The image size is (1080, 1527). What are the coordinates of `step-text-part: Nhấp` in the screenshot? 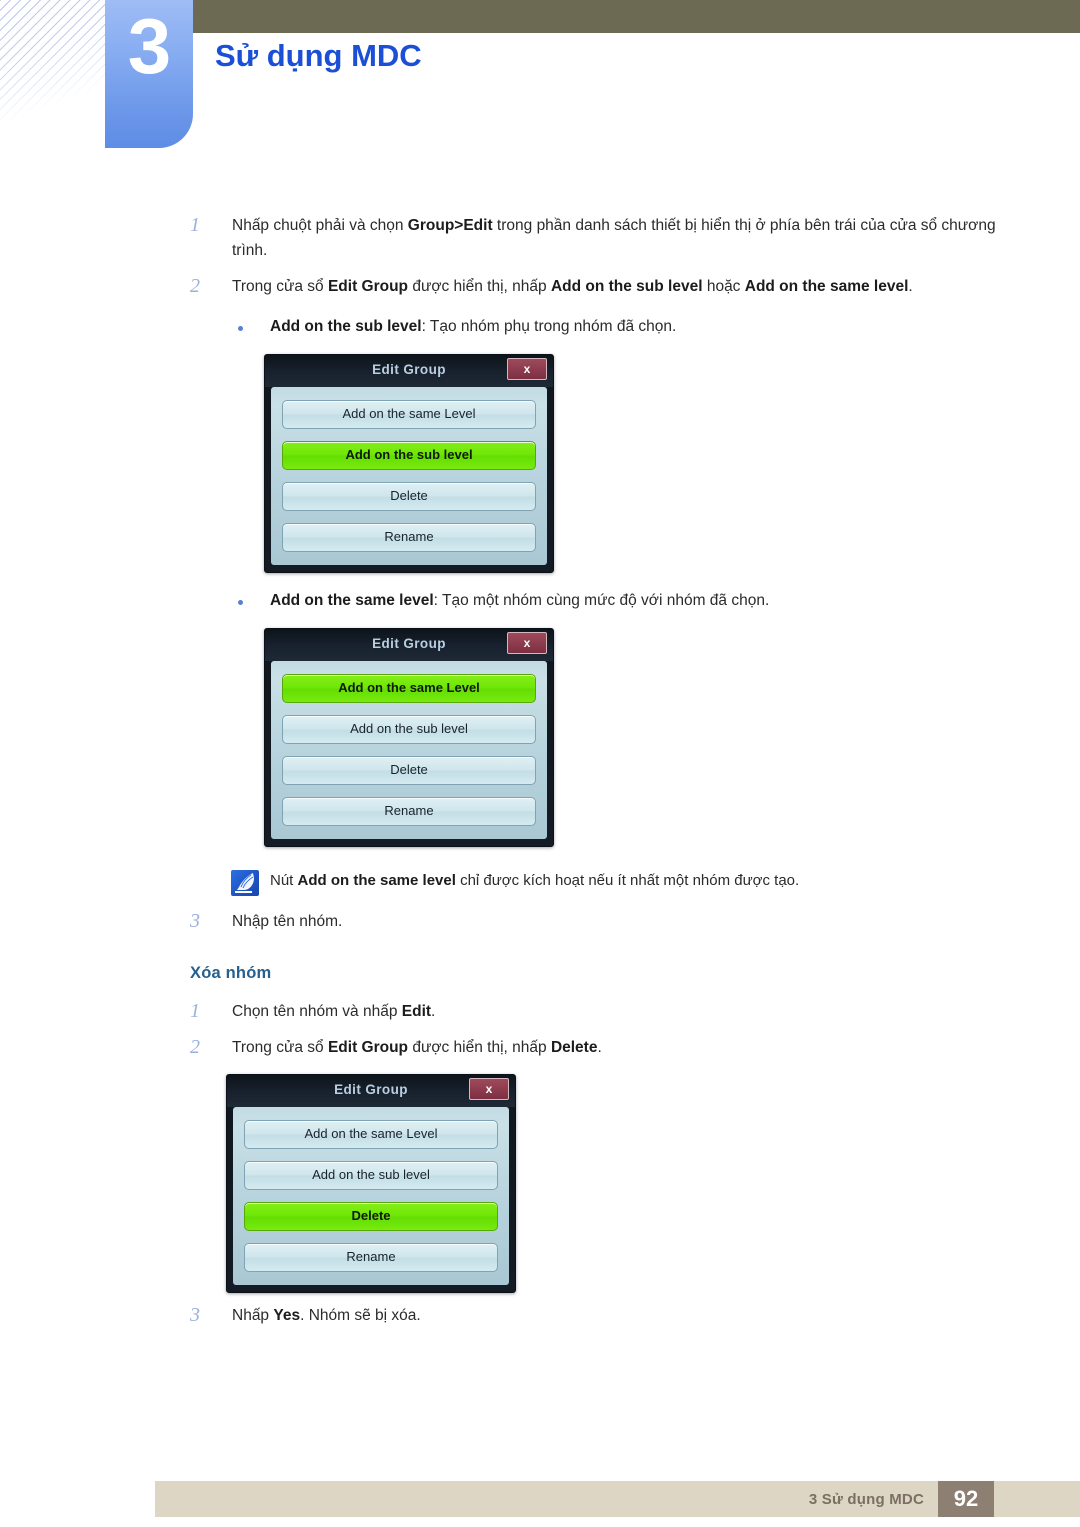 It's located at (253, 1316).